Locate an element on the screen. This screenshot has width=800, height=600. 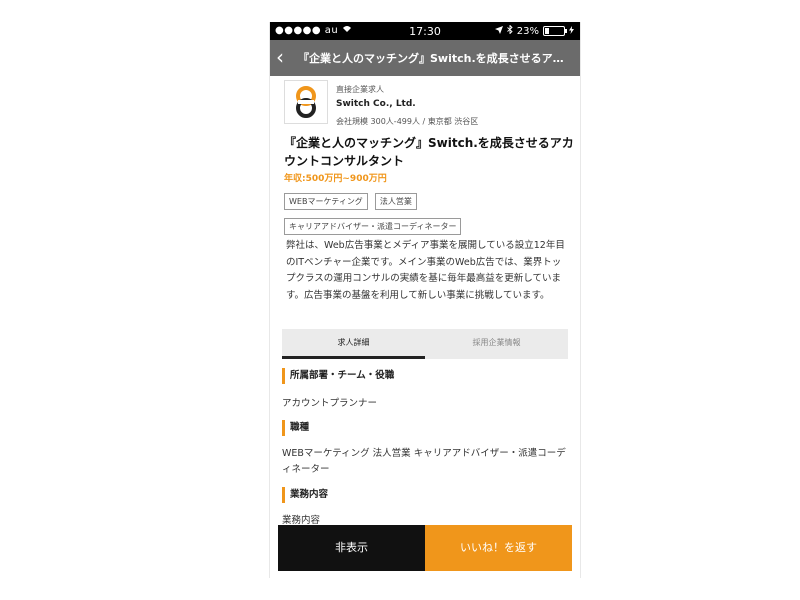
section-heading-job-type: 職種 is located at coordinates (295, 428).